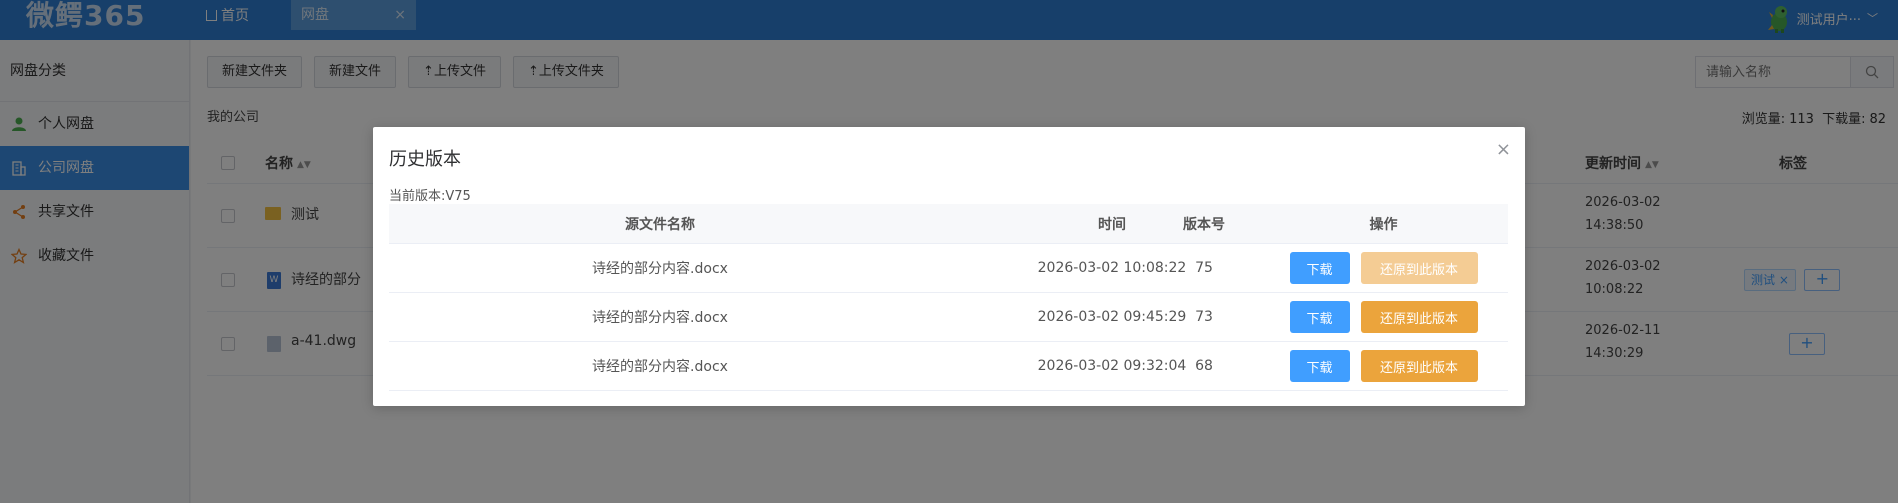 This screenshot has width=1898, height=503. I want to click on close-icon: ×, so click(1503, 149).